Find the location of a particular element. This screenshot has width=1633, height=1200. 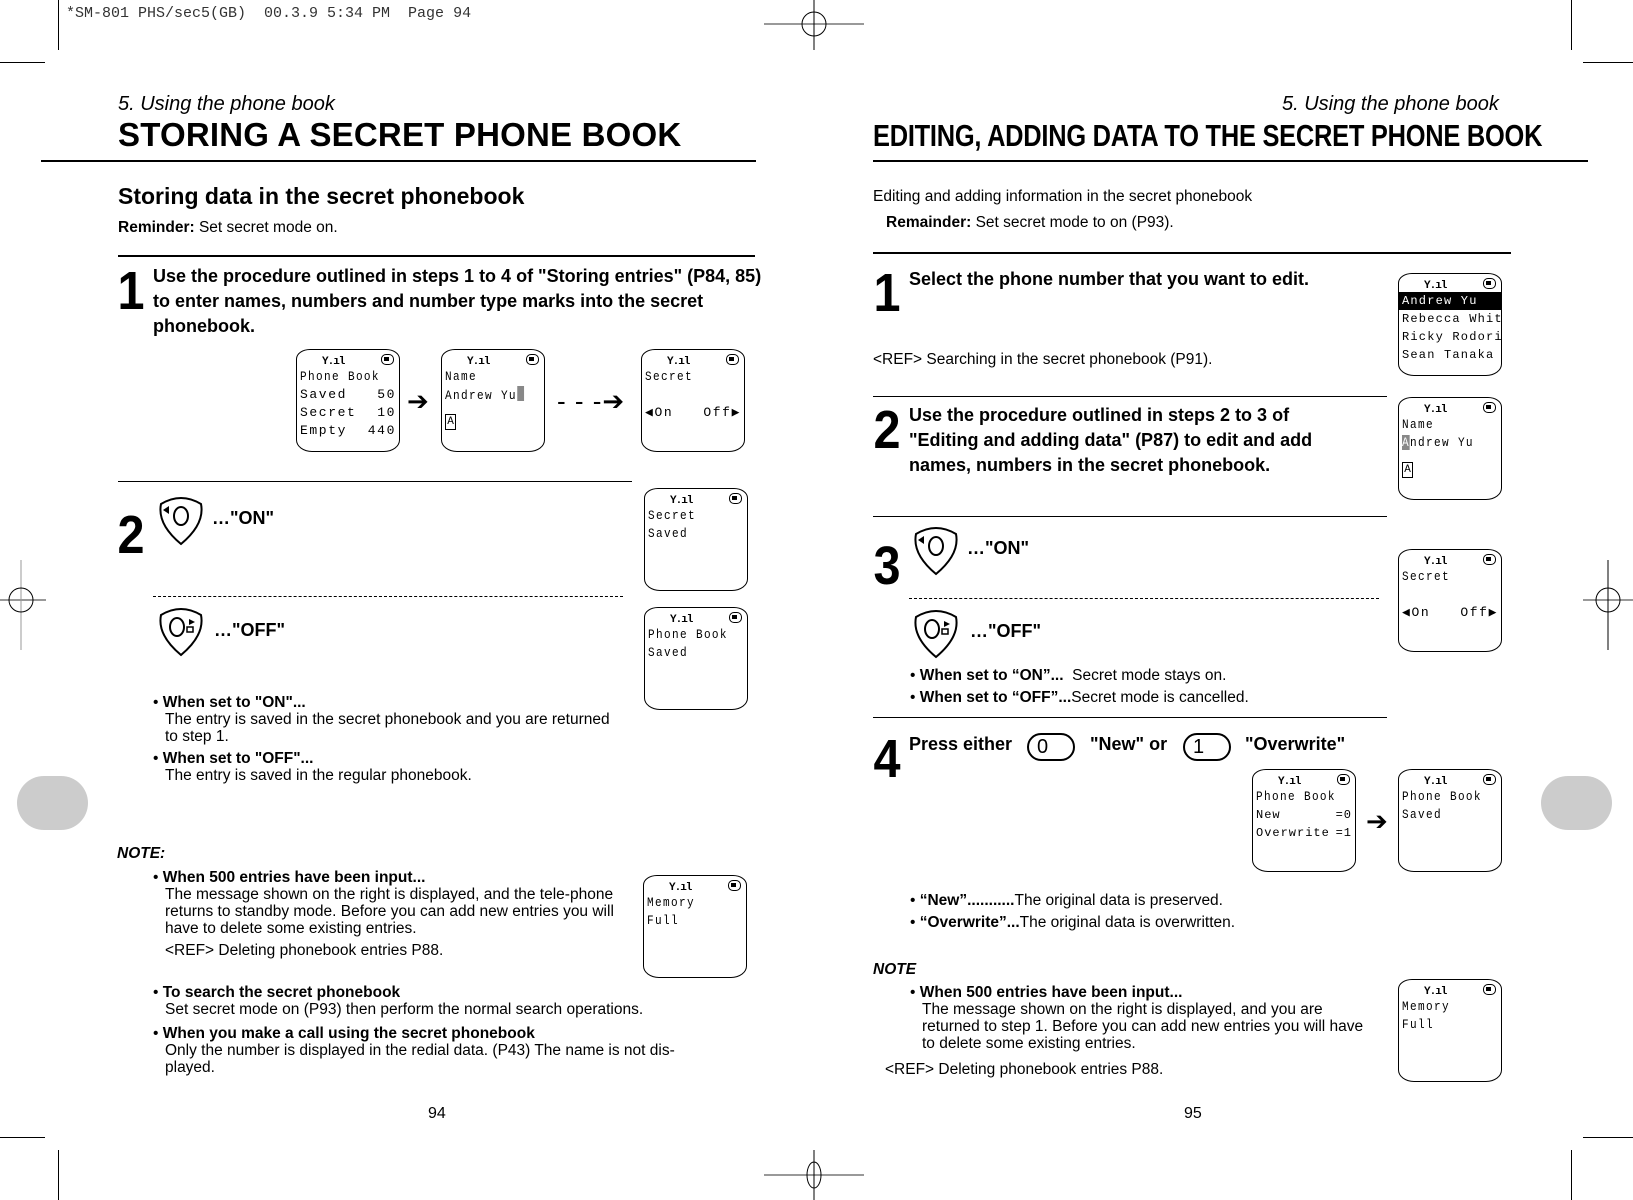

key-0-button: 0 is located at coordinates (1051, 747).